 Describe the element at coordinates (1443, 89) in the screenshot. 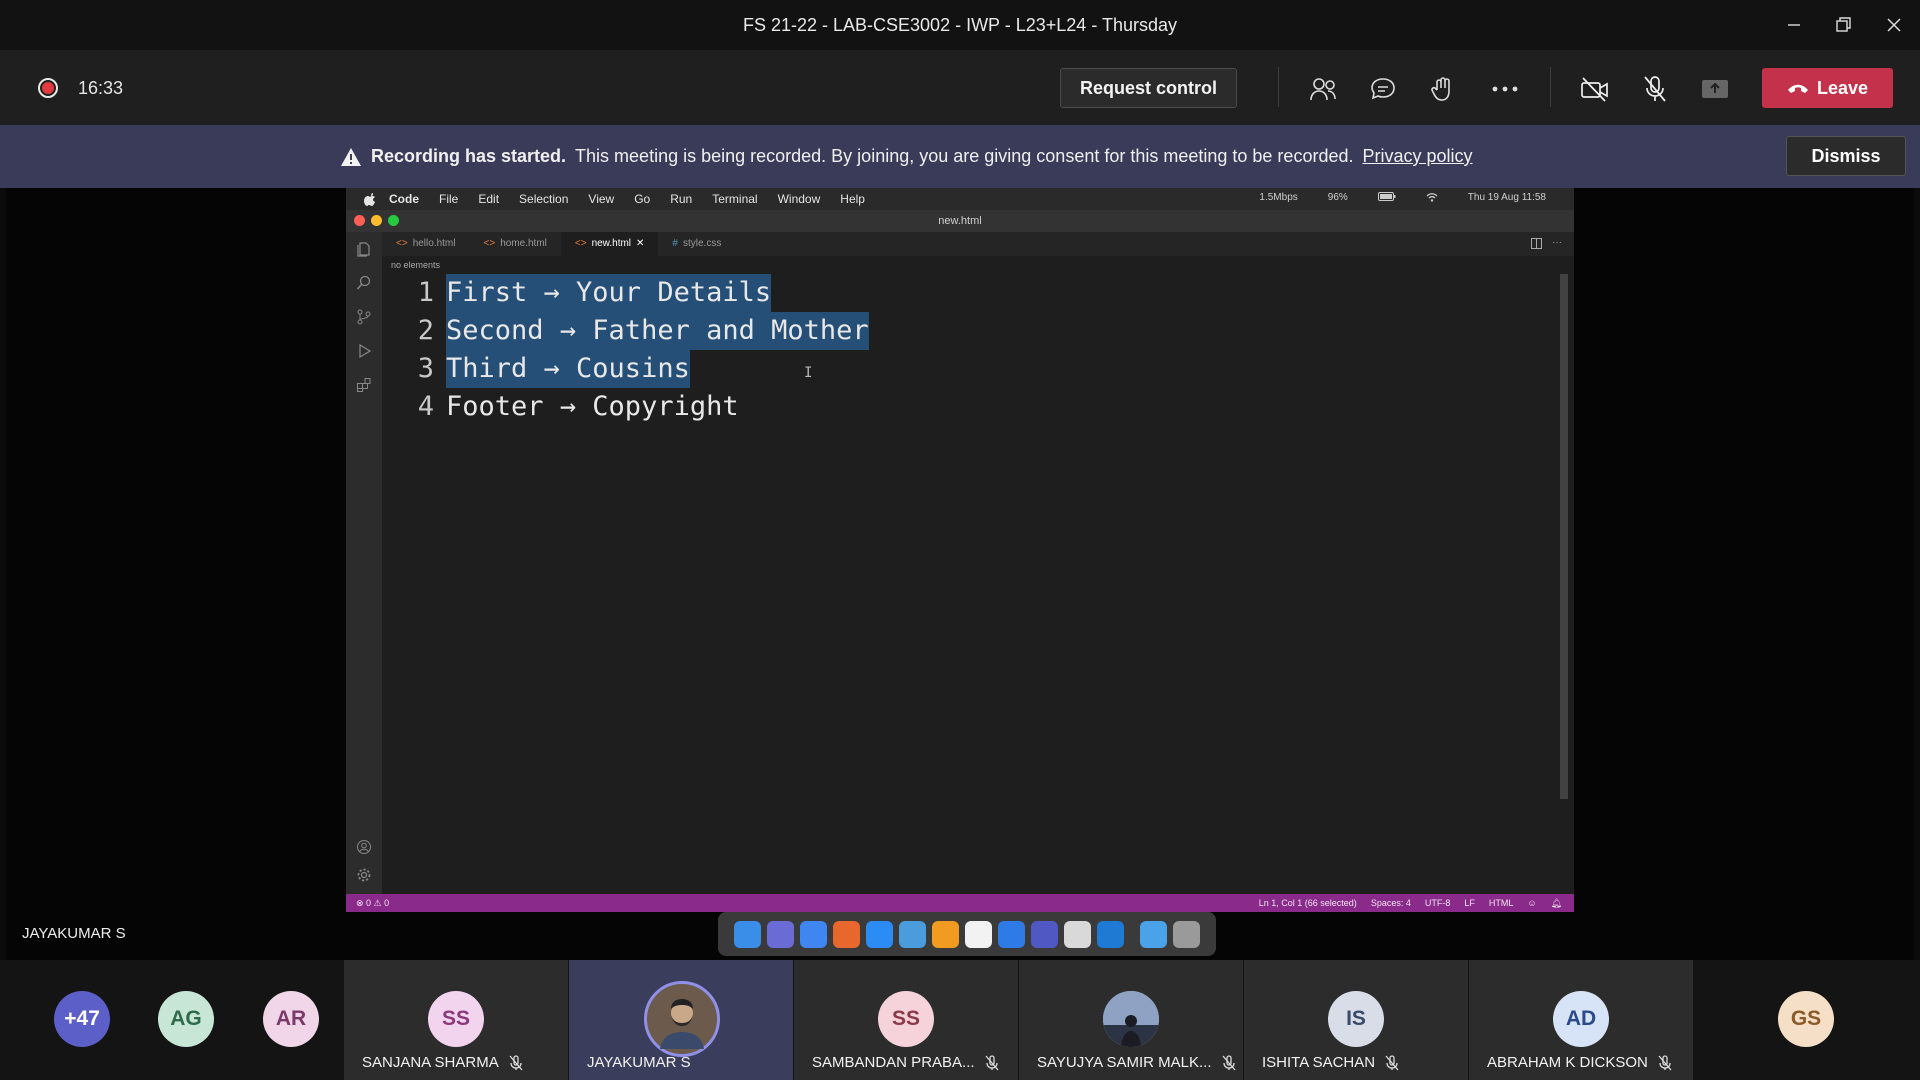

I see `raise-hand-icon` at that location.